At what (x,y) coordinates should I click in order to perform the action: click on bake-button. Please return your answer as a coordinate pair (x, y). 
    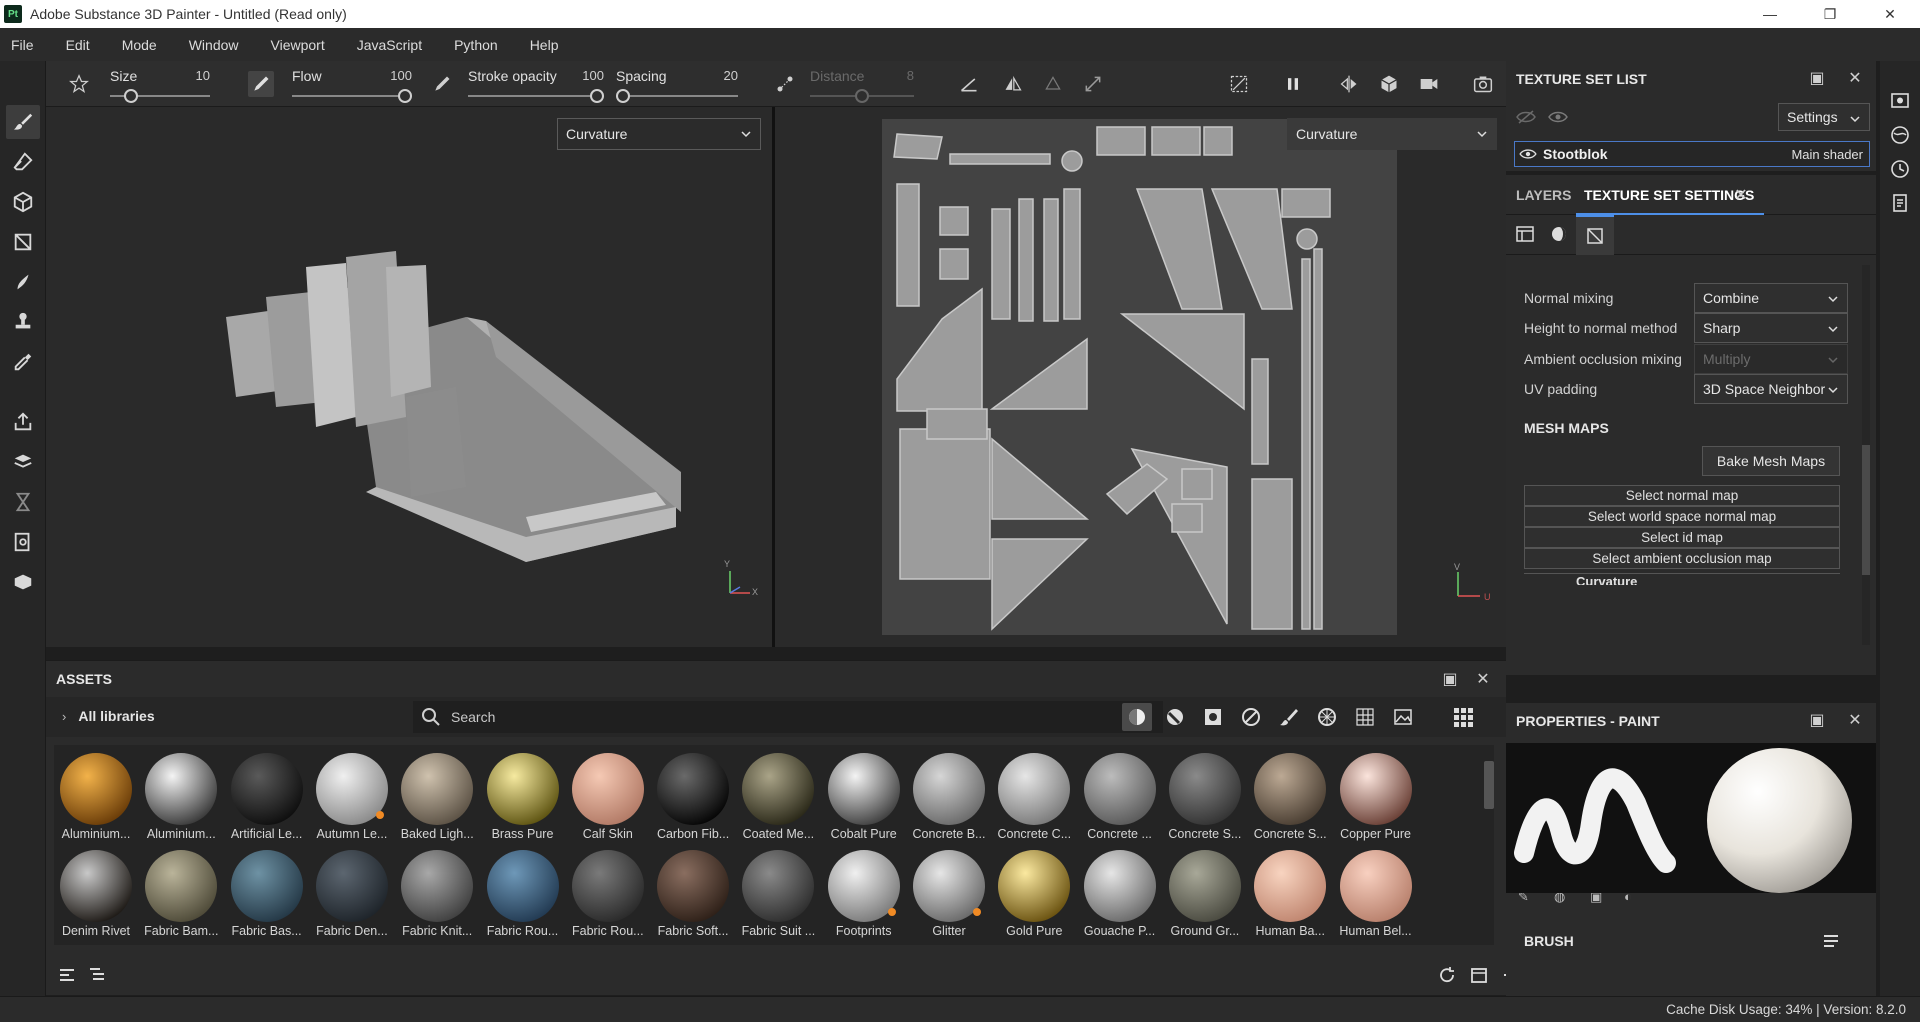
    Looking at the image, I should click on (23, 462).